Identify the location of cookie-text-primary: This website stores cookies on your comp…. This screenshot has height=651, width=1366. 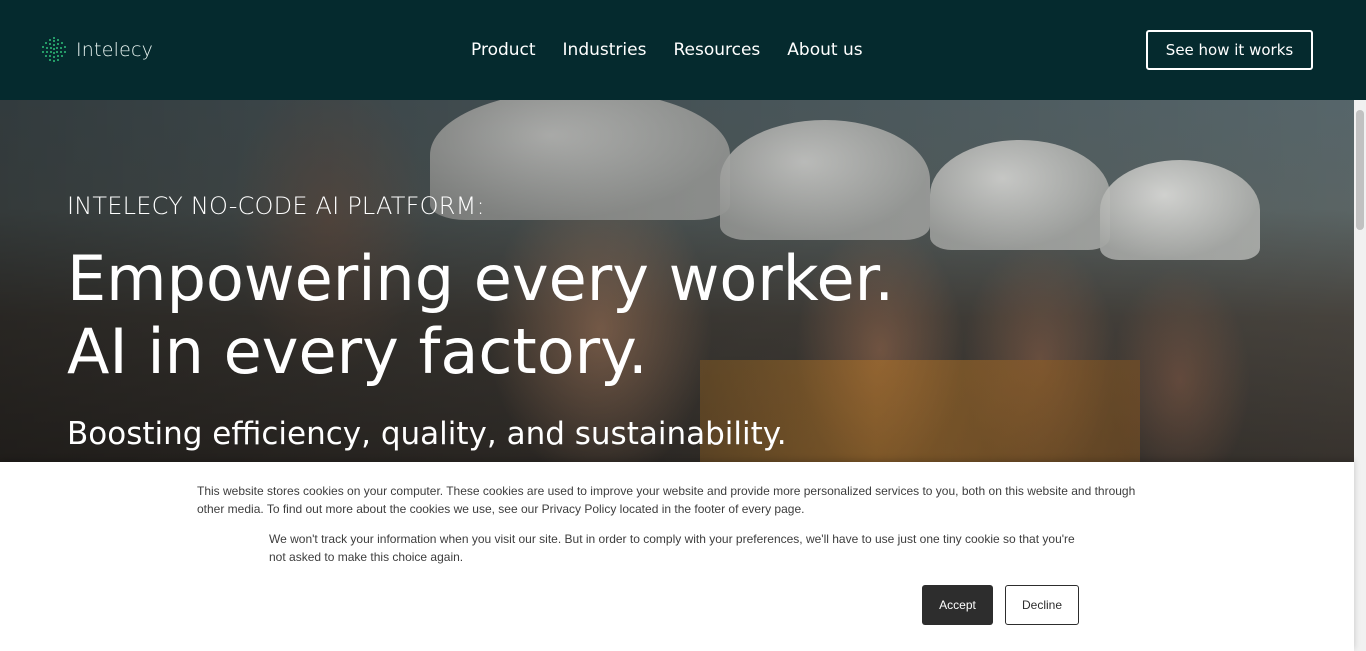
(666, 500).